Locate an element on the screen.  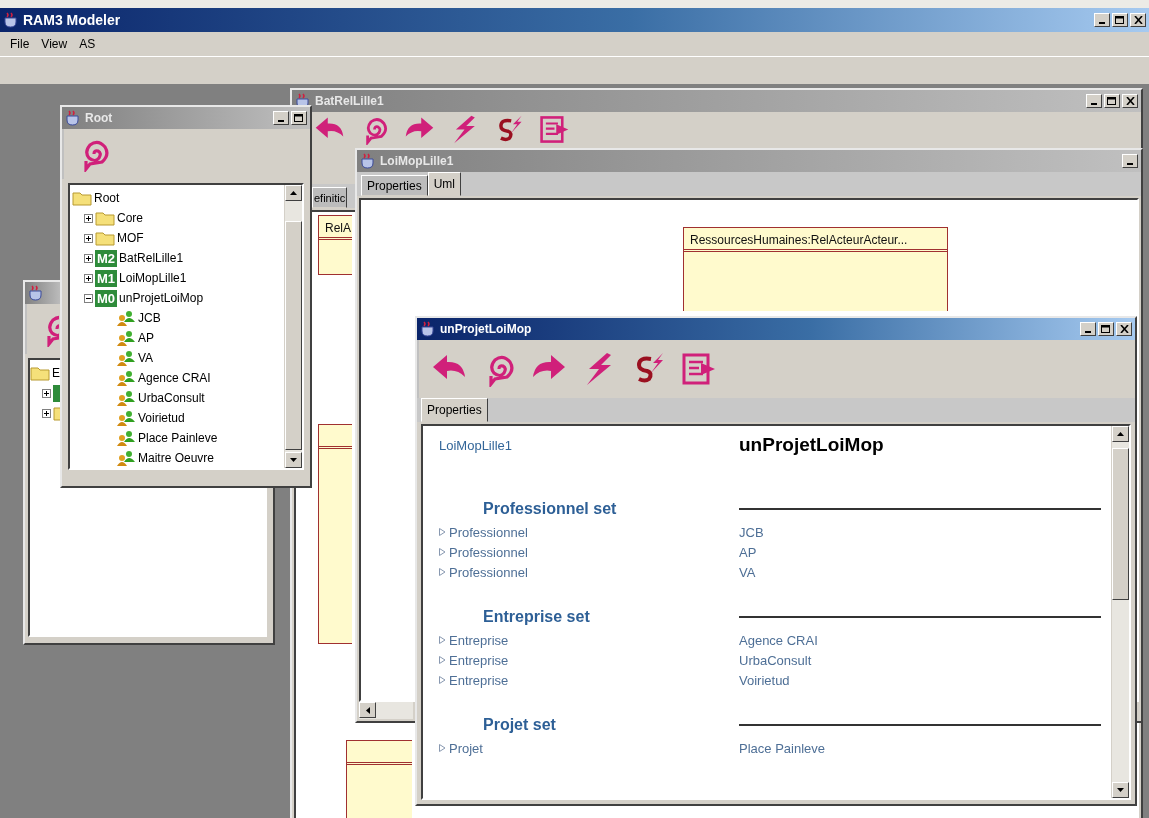
scroll-left-icon is located at coordinates (367, 710).